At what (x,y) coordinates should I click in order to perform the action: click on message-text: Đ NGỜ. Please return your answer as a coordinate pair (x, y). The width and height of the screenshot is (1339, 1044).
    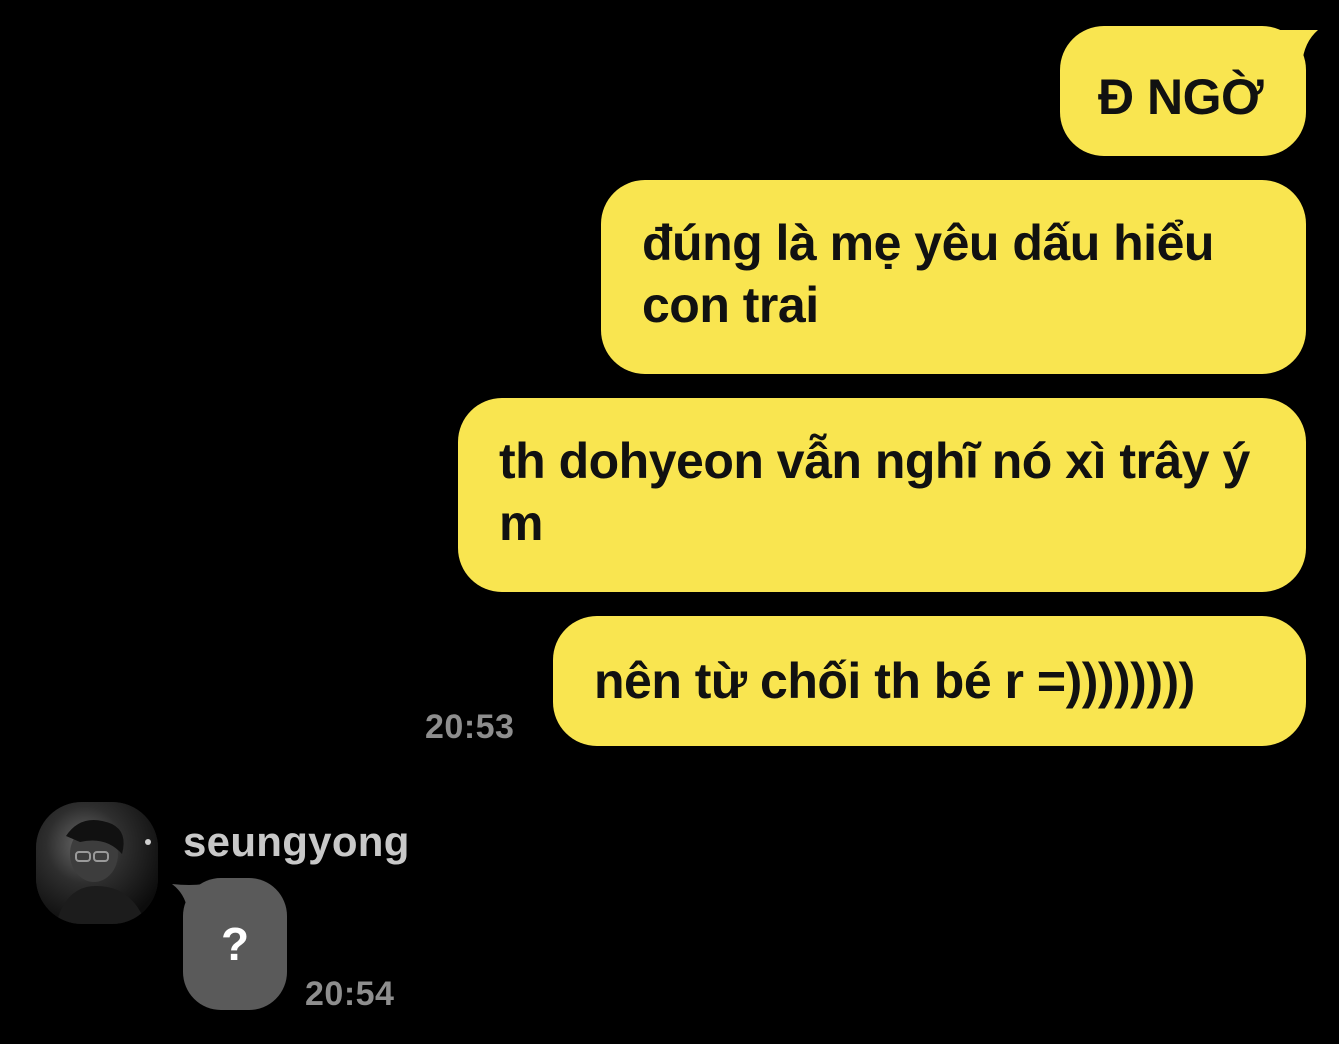
    Looking at the image, I should click on (1181, 97).